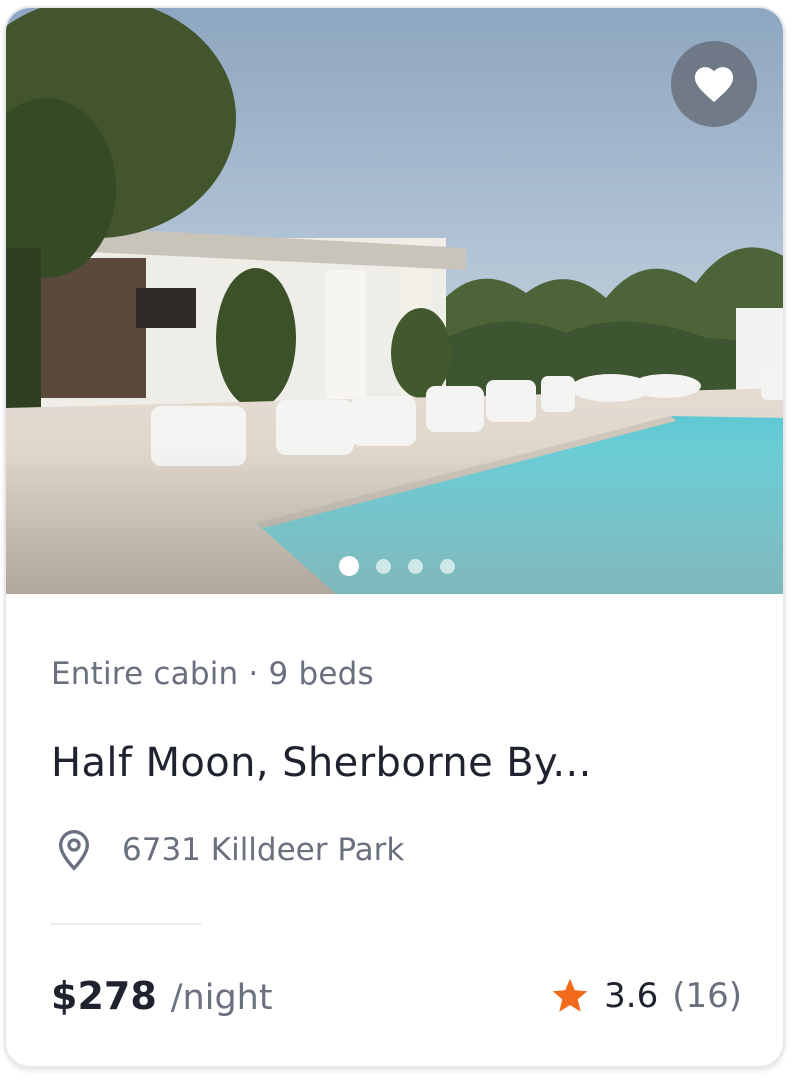 The height and width of the screenshot is (1080, 795). I want to click on price: $278 /night, so click(162, 996).